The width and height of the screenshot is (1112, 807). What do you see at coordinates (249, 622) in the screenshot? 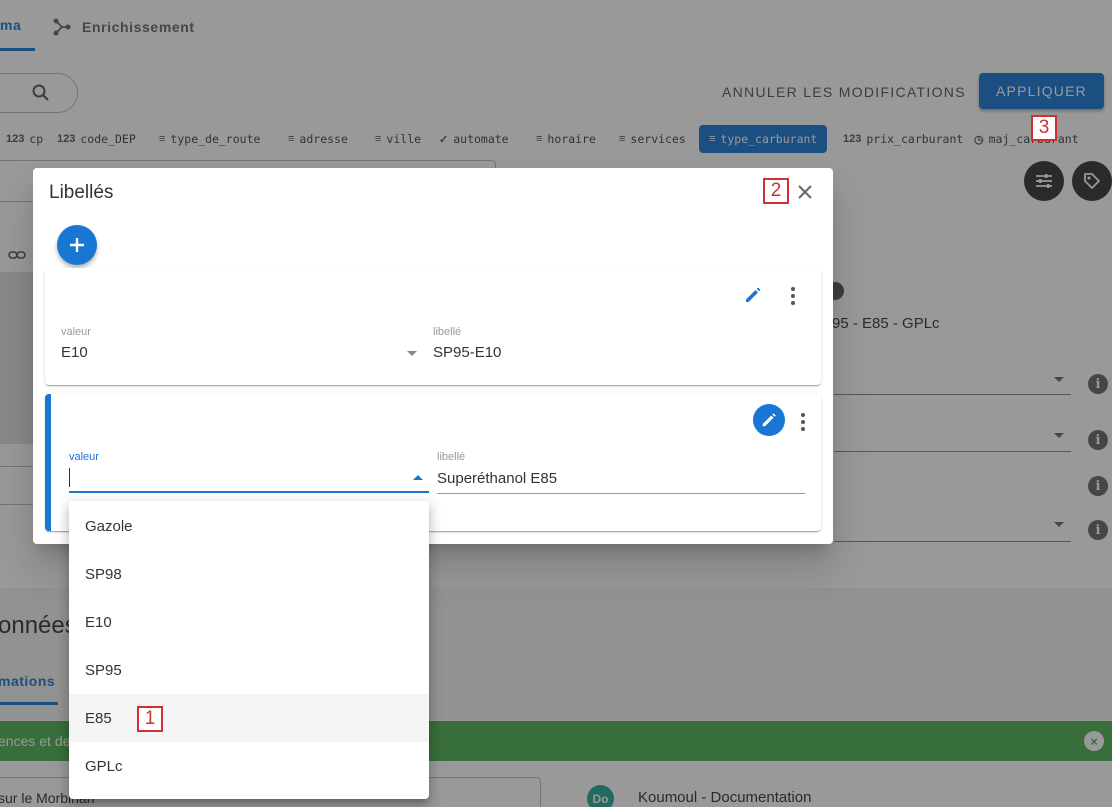
I see `option-e10: E10` at bounding box center [249, 622].